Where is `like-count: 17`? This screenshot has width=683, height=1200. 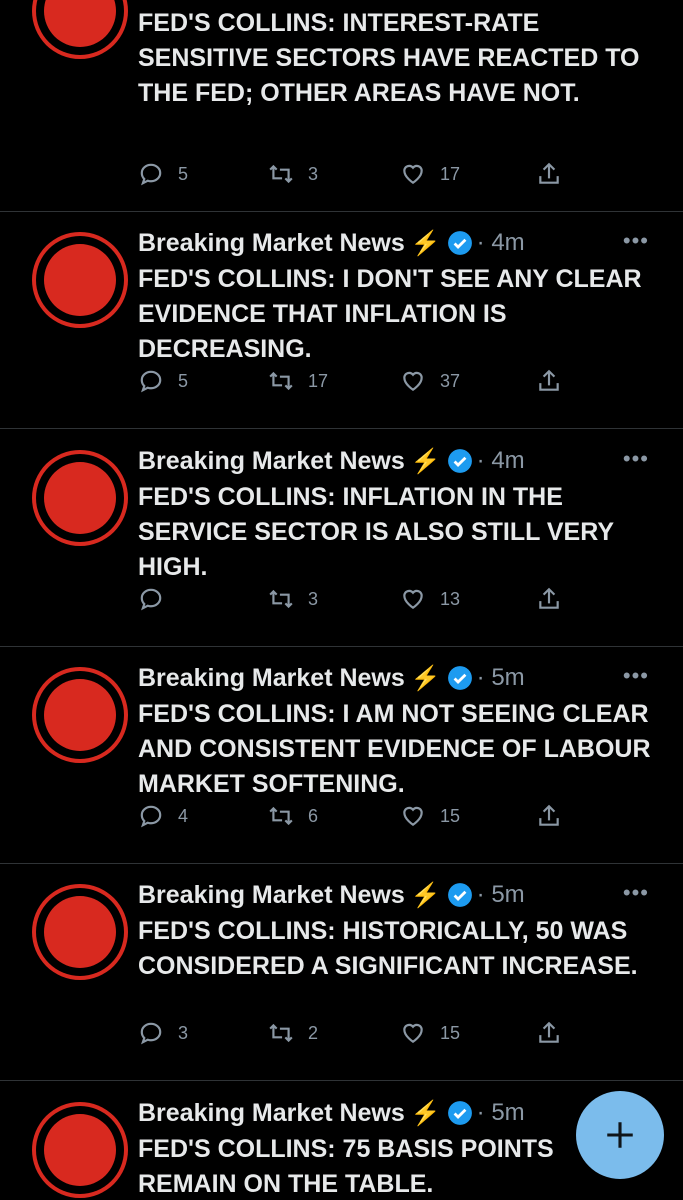 like-count: 17 is located at coordinates (450, 173).